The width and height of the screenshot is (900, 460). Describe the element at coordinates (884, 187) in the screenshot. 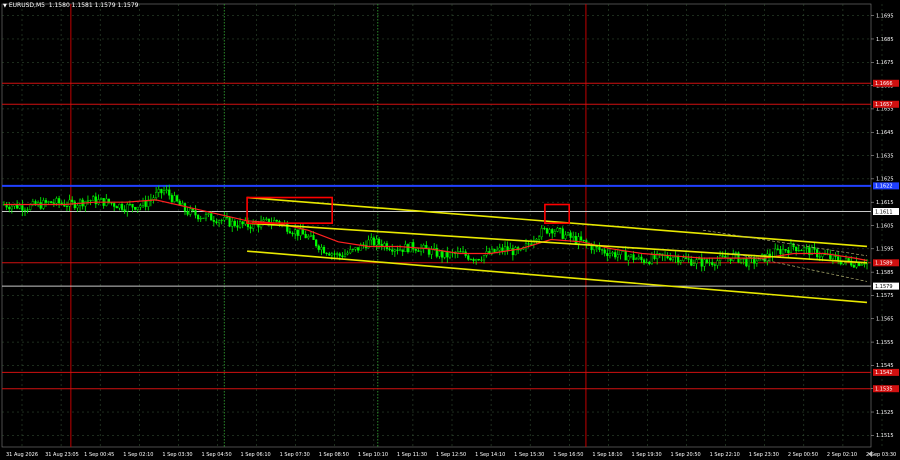

I see `level-price-badge-label: 1.1622` at that location.